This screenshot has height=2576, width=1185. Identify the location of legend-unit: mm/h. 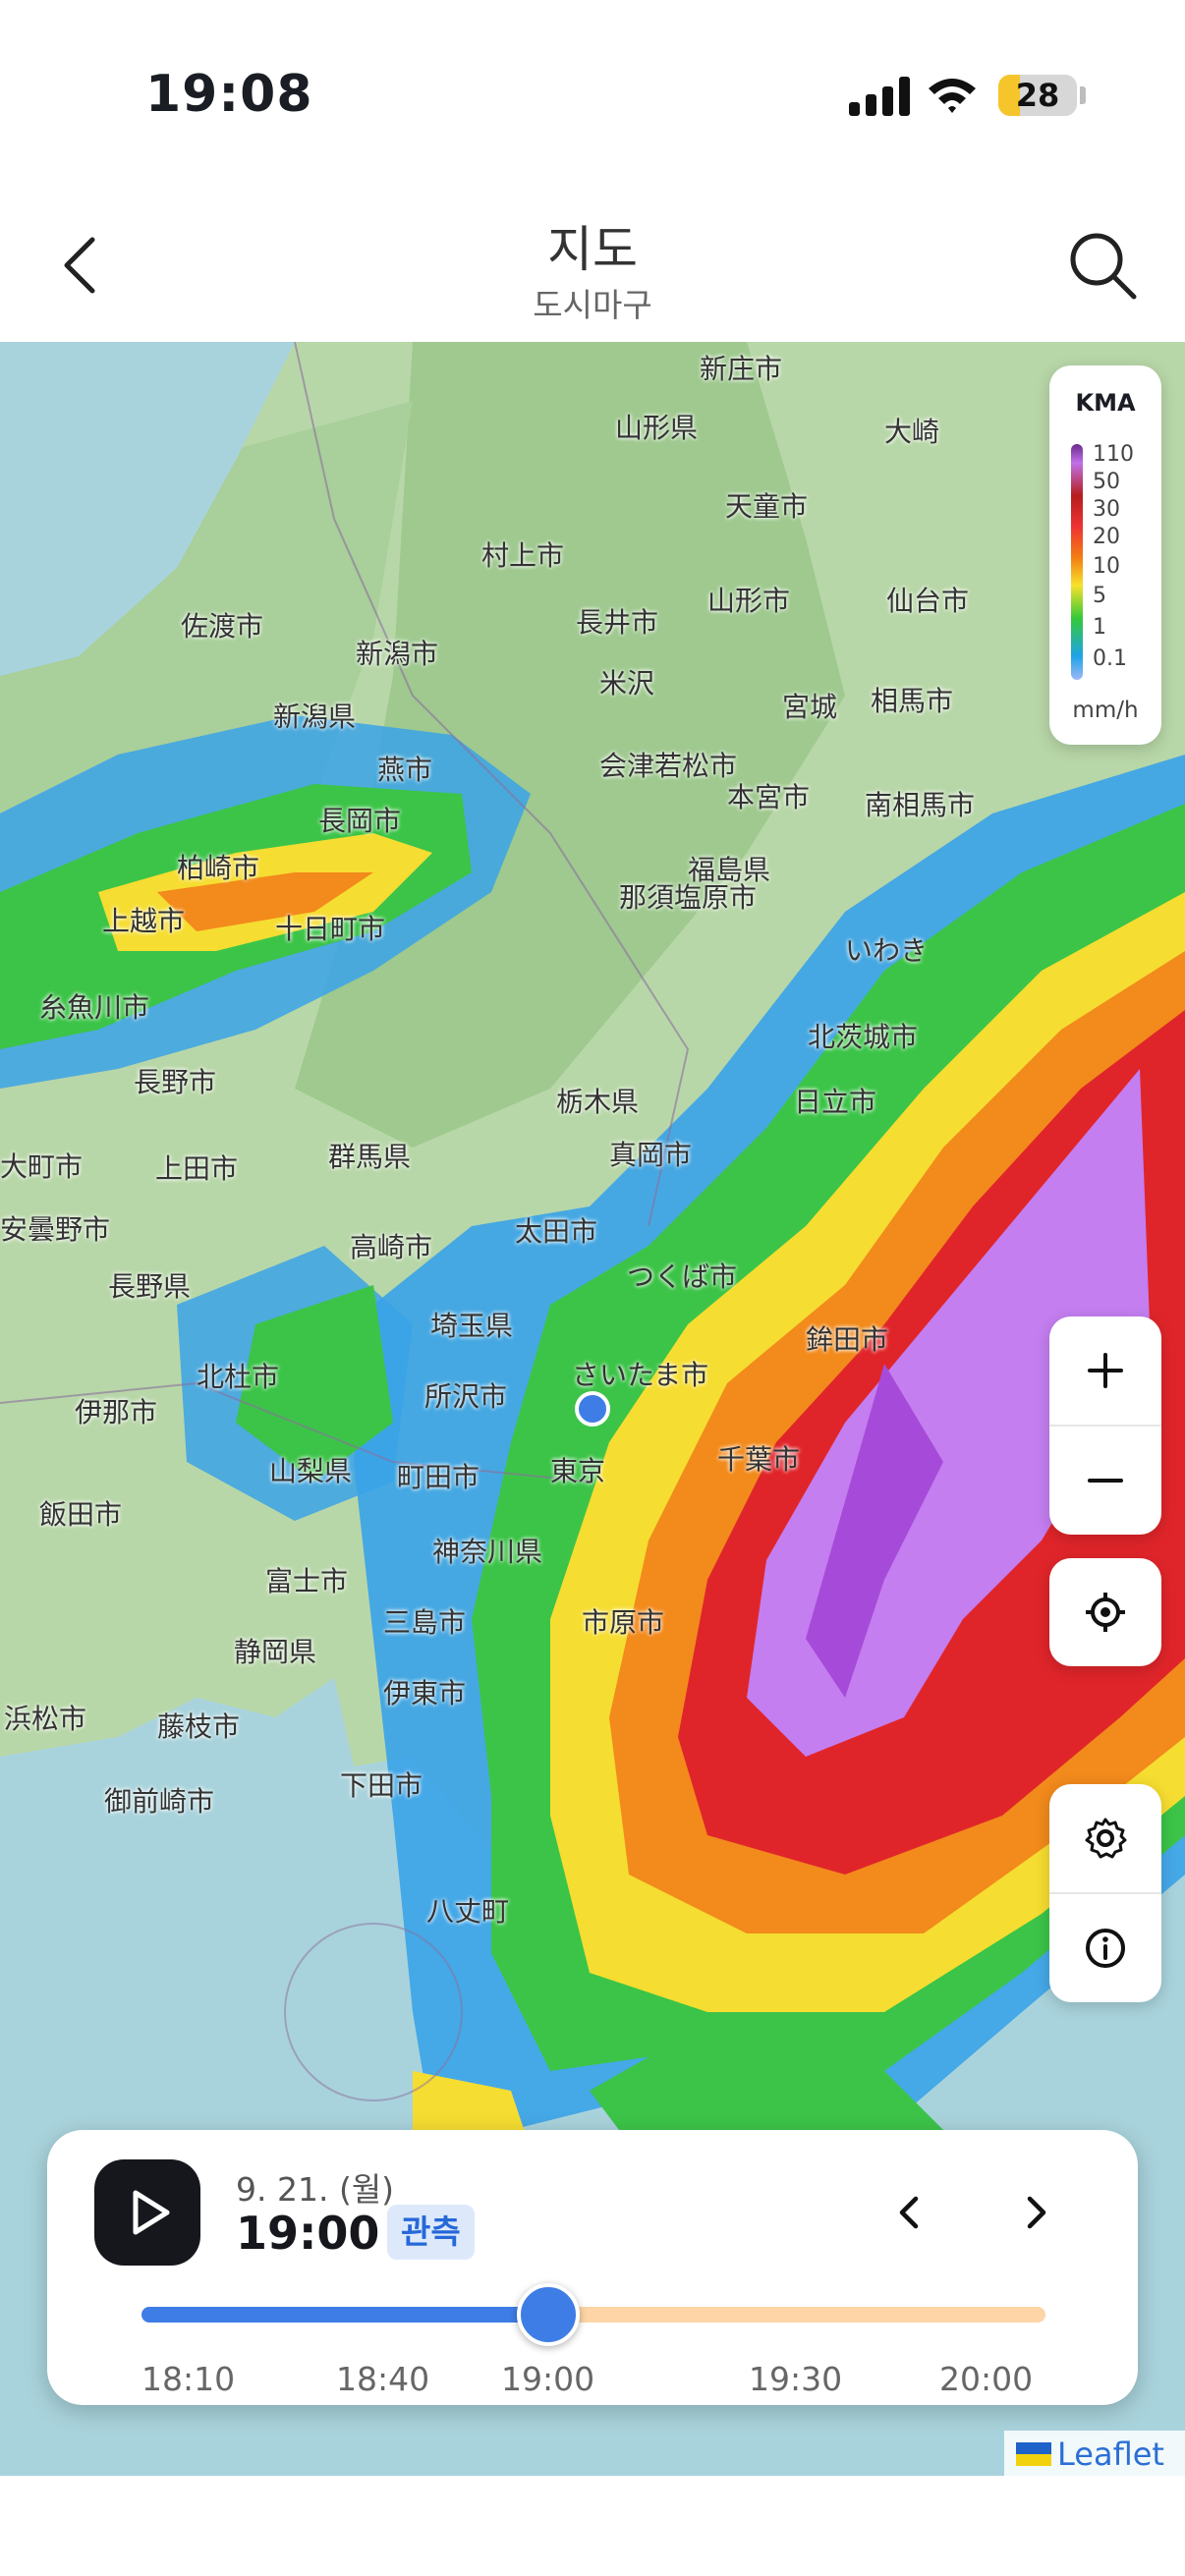
(1106, 710).